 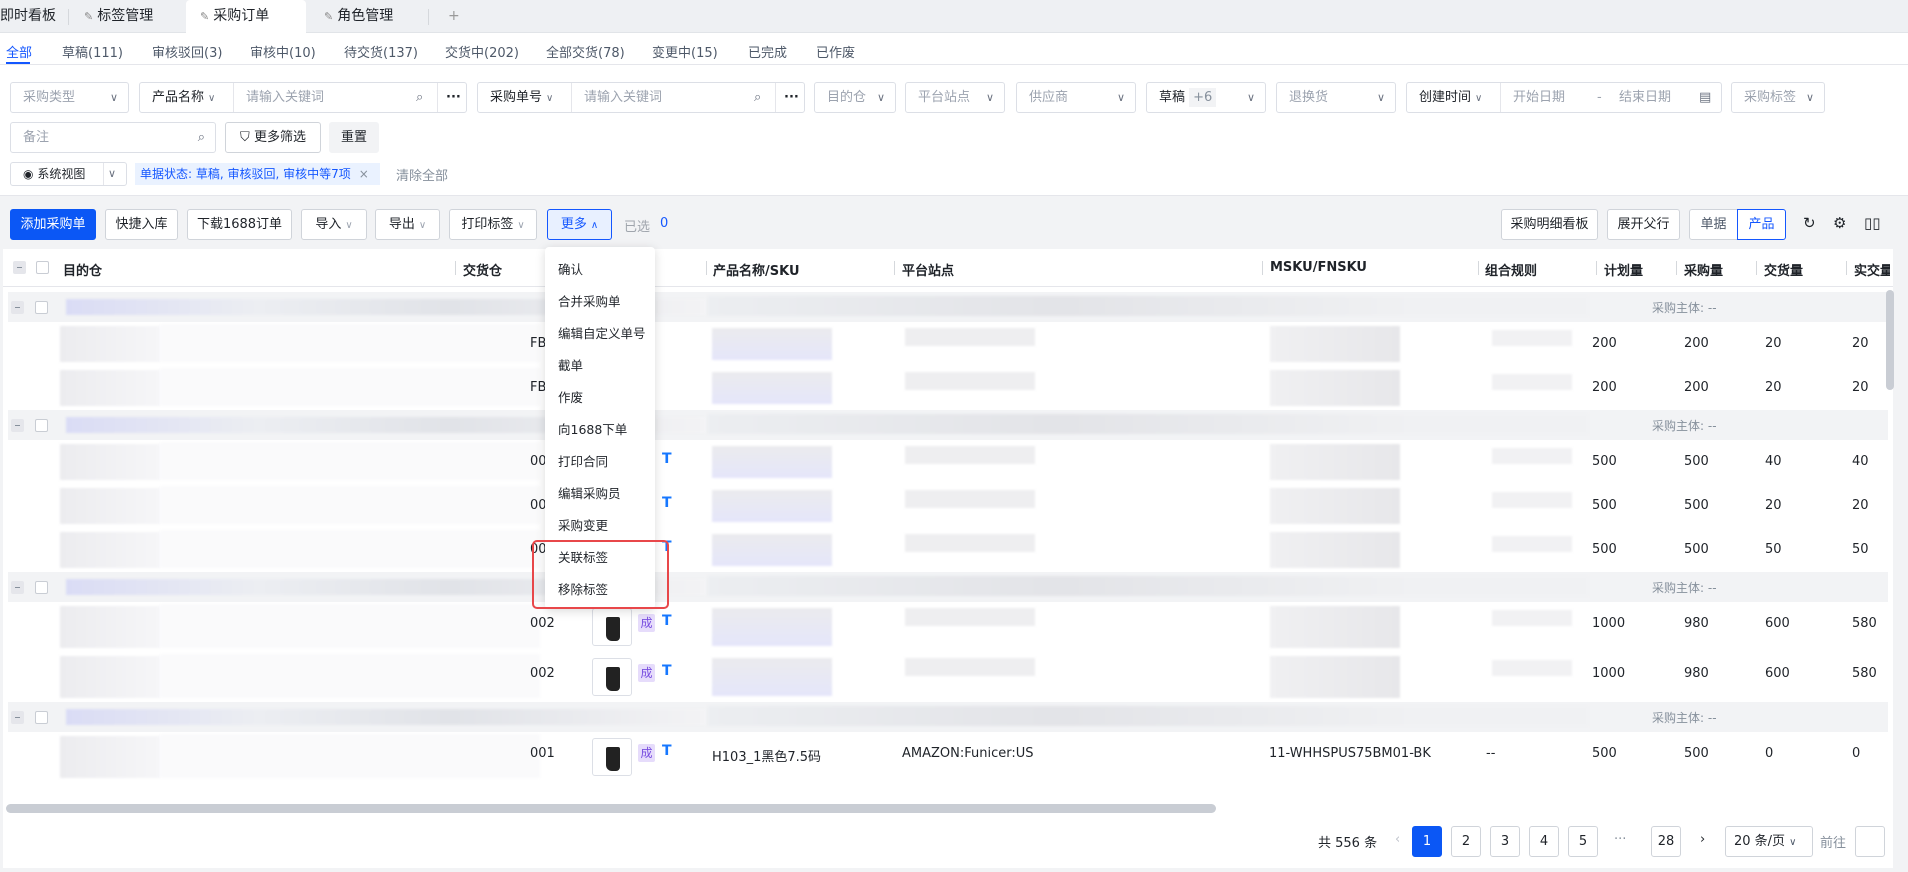 I want to click on clear-all-link: 清除全部, so click(x=422, y=174).